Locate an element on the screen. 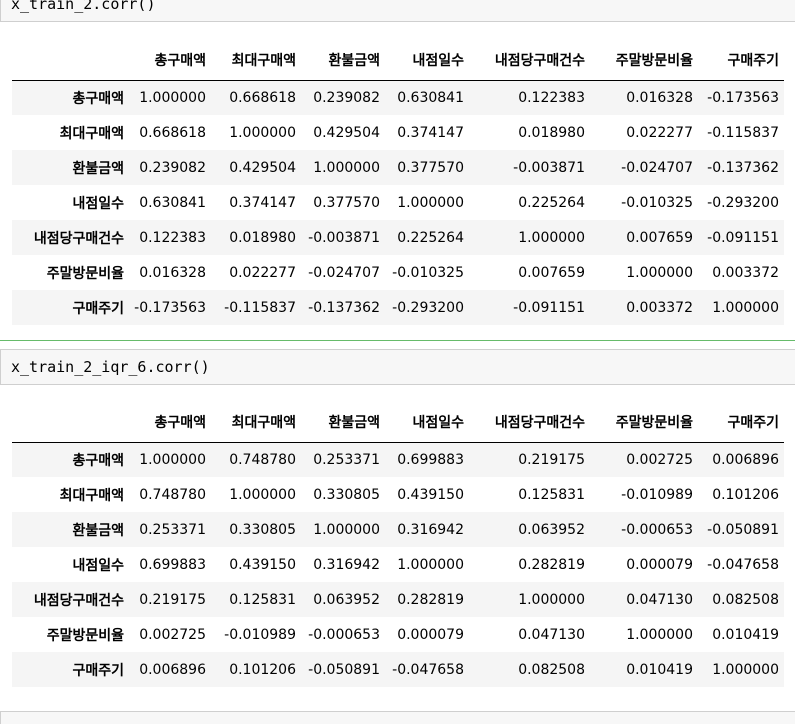  row-index-label: 내점일수 is located at coordinates (98, 203).